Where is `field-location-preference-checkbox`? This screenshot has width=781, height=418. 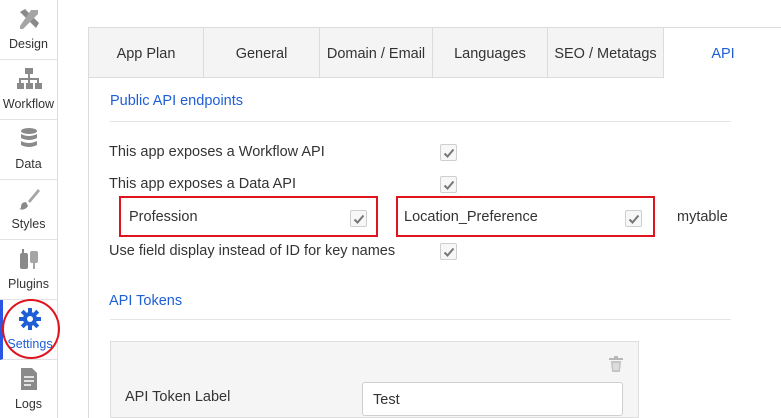
field-location-preference-checkbox is located at coordinates (633, 218).